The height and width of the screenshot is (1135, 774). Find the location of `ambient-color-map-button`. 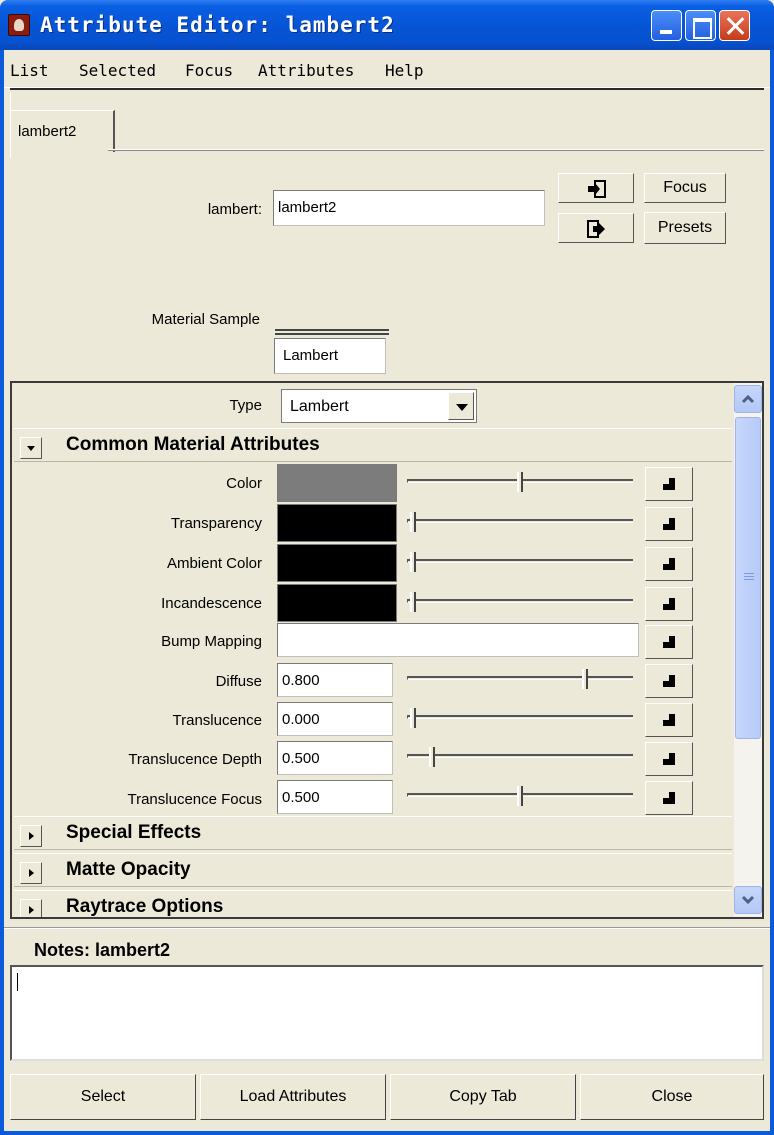

ambient-color-map-button is located at coordinates (669, 564).